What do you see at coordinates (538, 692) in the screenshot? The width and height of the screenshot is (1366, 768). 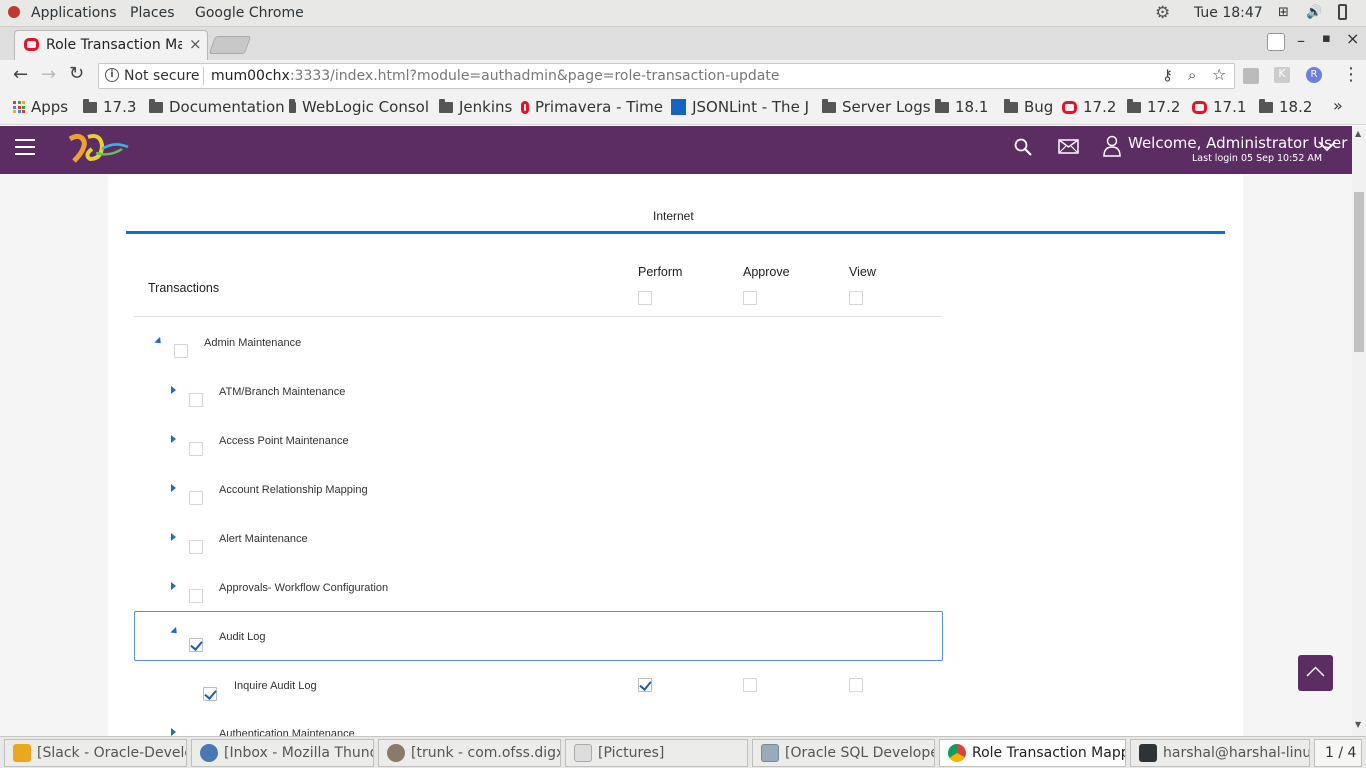 I see `tree-row-inquire-audit-log: Inquire Audit Log` at bounding box center [538, 692].